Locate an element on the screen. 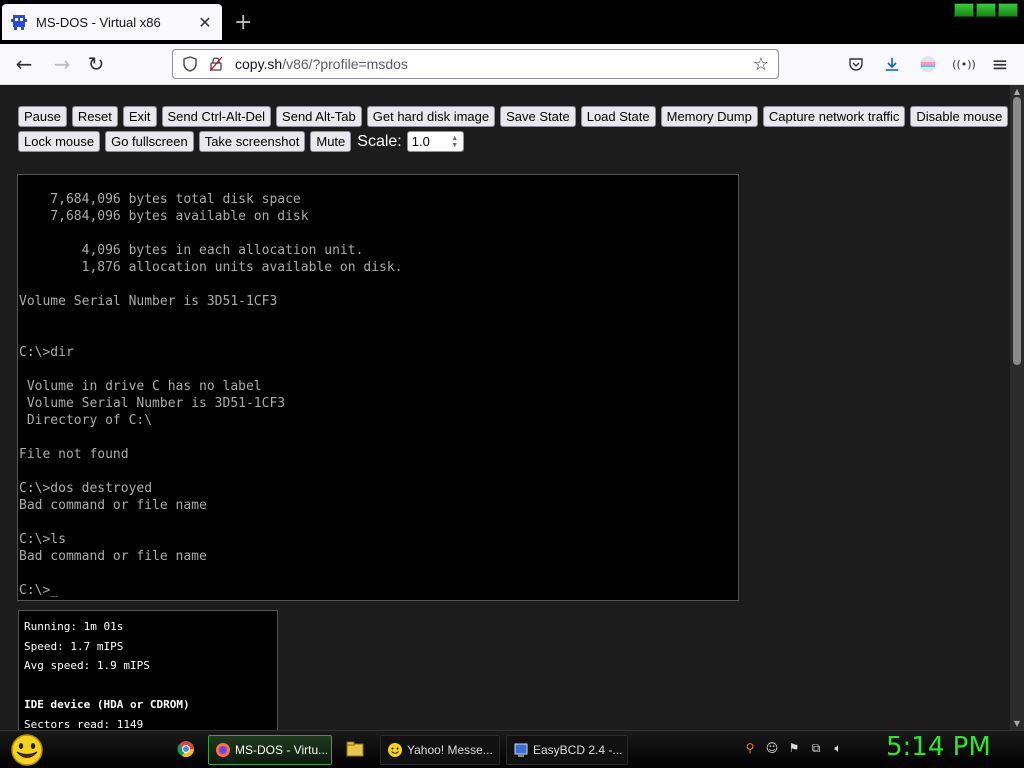  terminal-line: C:\>ls is located at coordinates (42, 539).